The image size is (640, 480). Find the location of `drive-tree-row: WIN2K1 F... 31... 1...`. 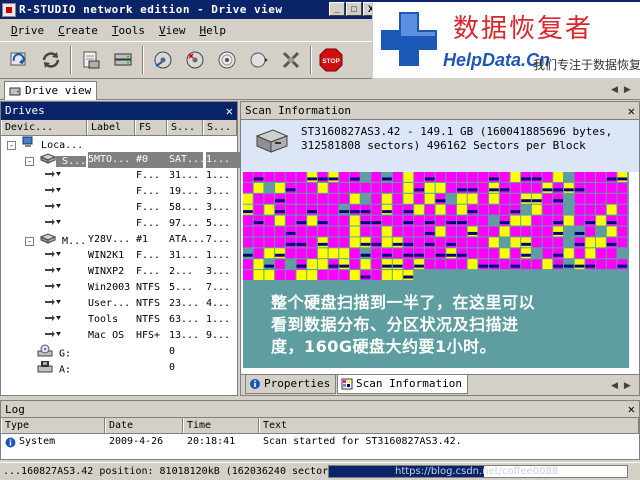

drive-tree-row: WIN2K1 F... 31... 1... is located at coordinates (119, 256).